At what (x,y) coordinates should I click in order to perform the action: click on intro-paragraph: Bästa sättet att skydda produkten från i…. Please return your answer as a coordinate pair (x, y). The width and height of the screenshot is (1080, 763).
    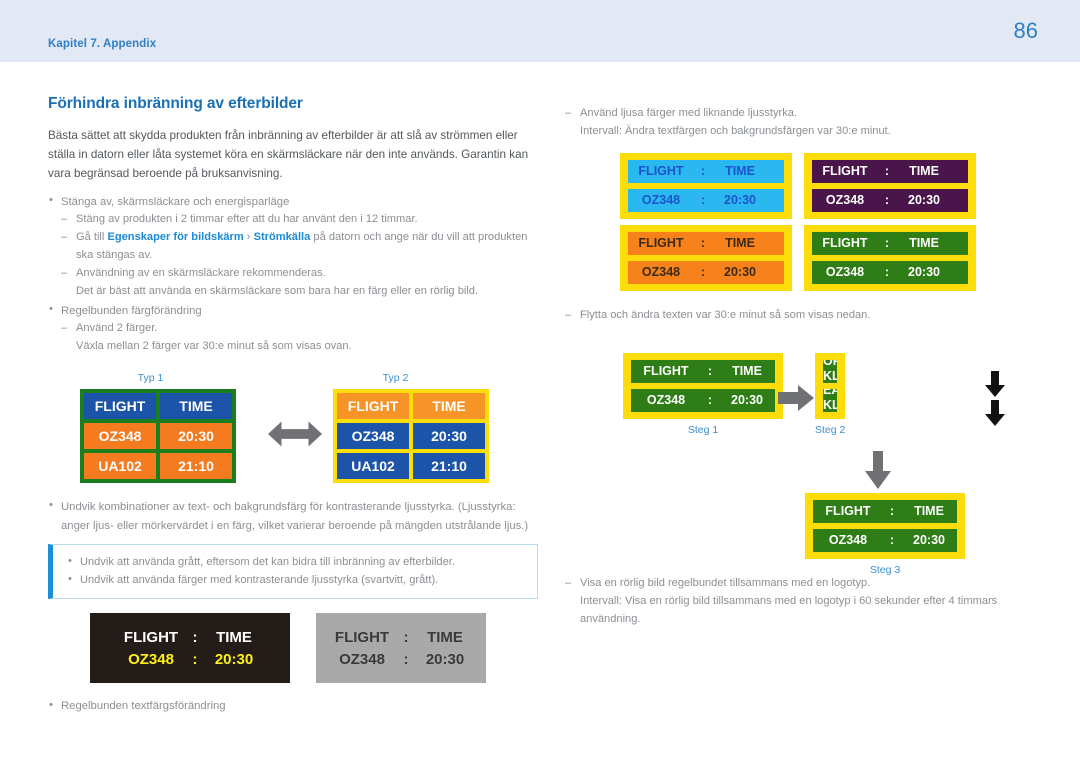
    Looking at the image, I should click on (288, 154).